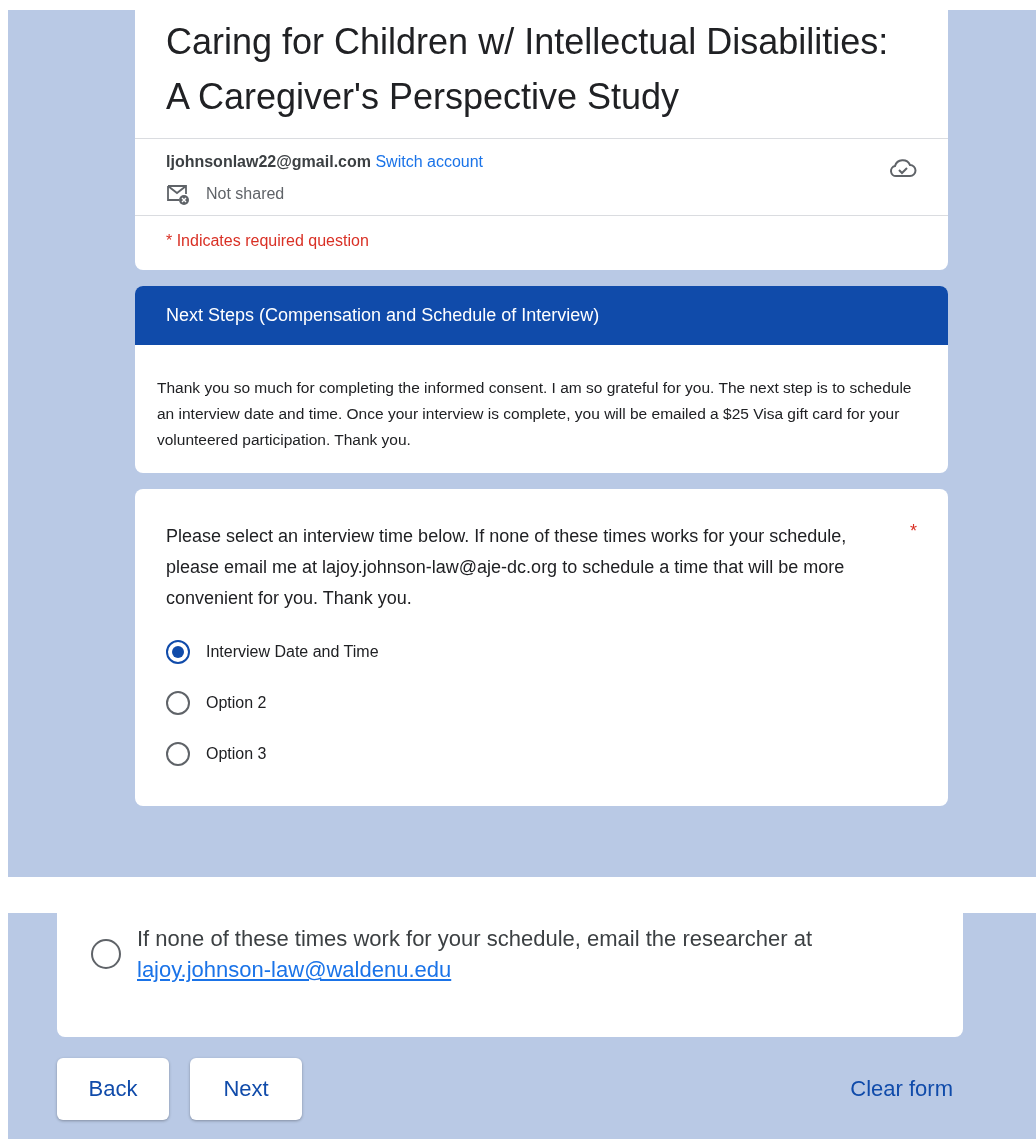  I want to click on question-text: Please select an interview time below. If none of these times works for your schedule, please email me at lajoy.johnson-law@aje-dc.org to schedule a time that will be more convenient for you. Thank you., so click(507, 567).